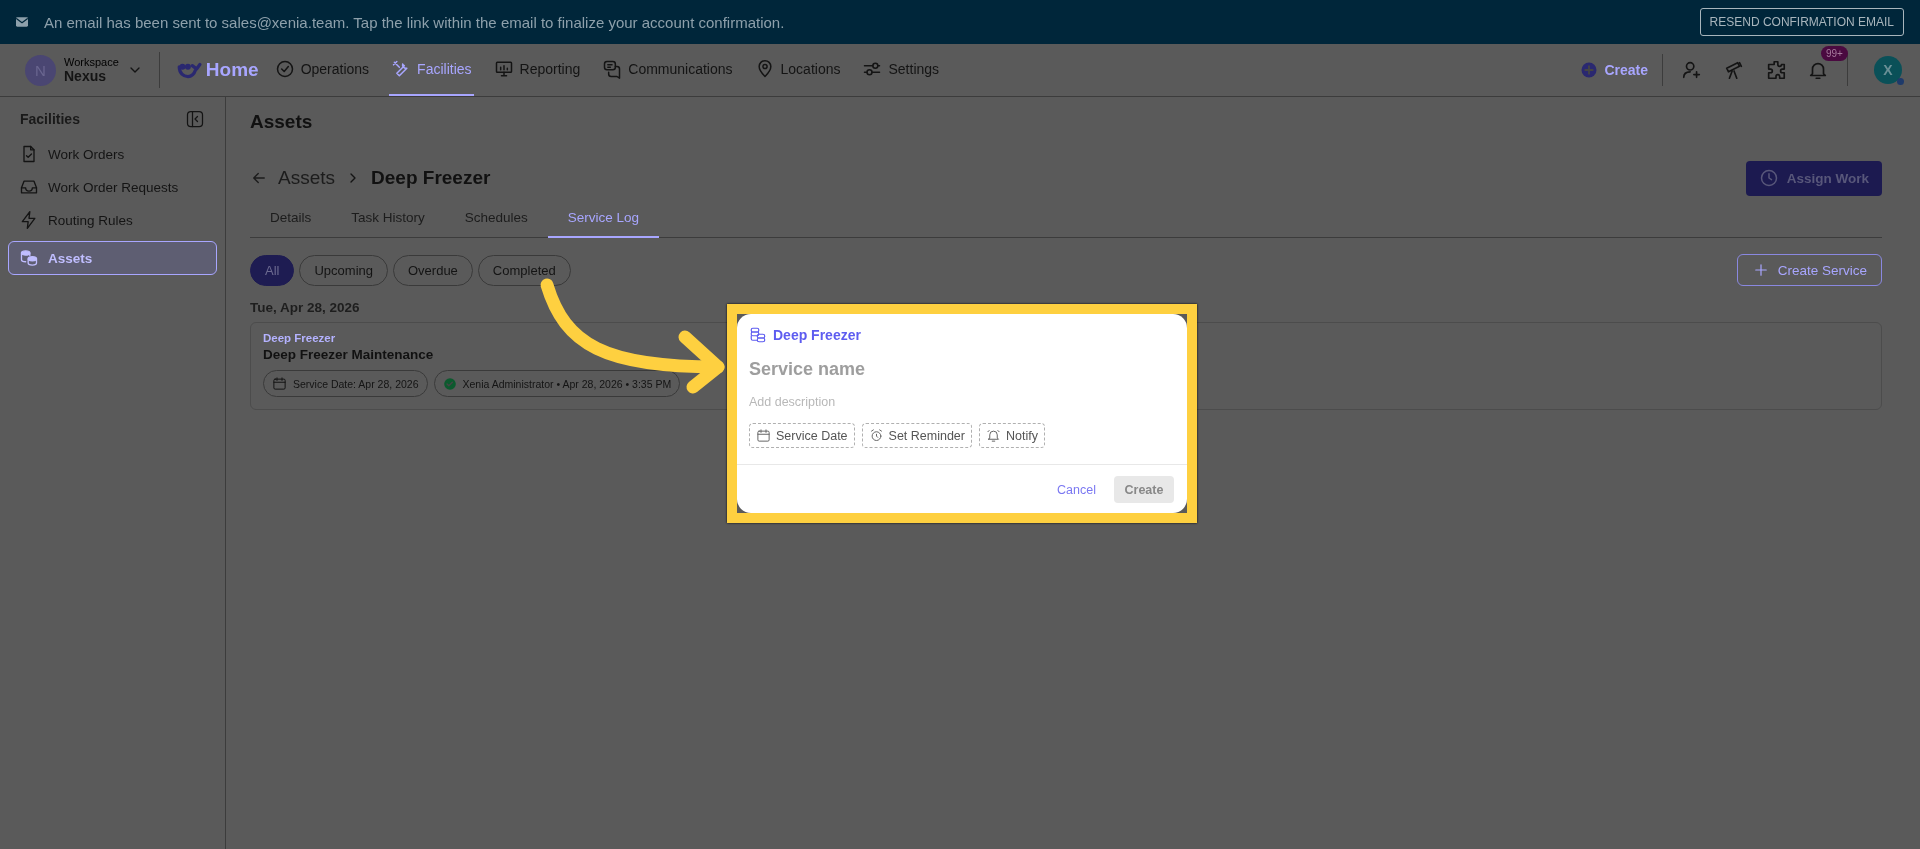 The height and width of the screenshot is (849, 1920). Describe the element at coordinates (431, 178) in the screenshot. I see `breadcrumb-current: Deep Freezer` at that location.